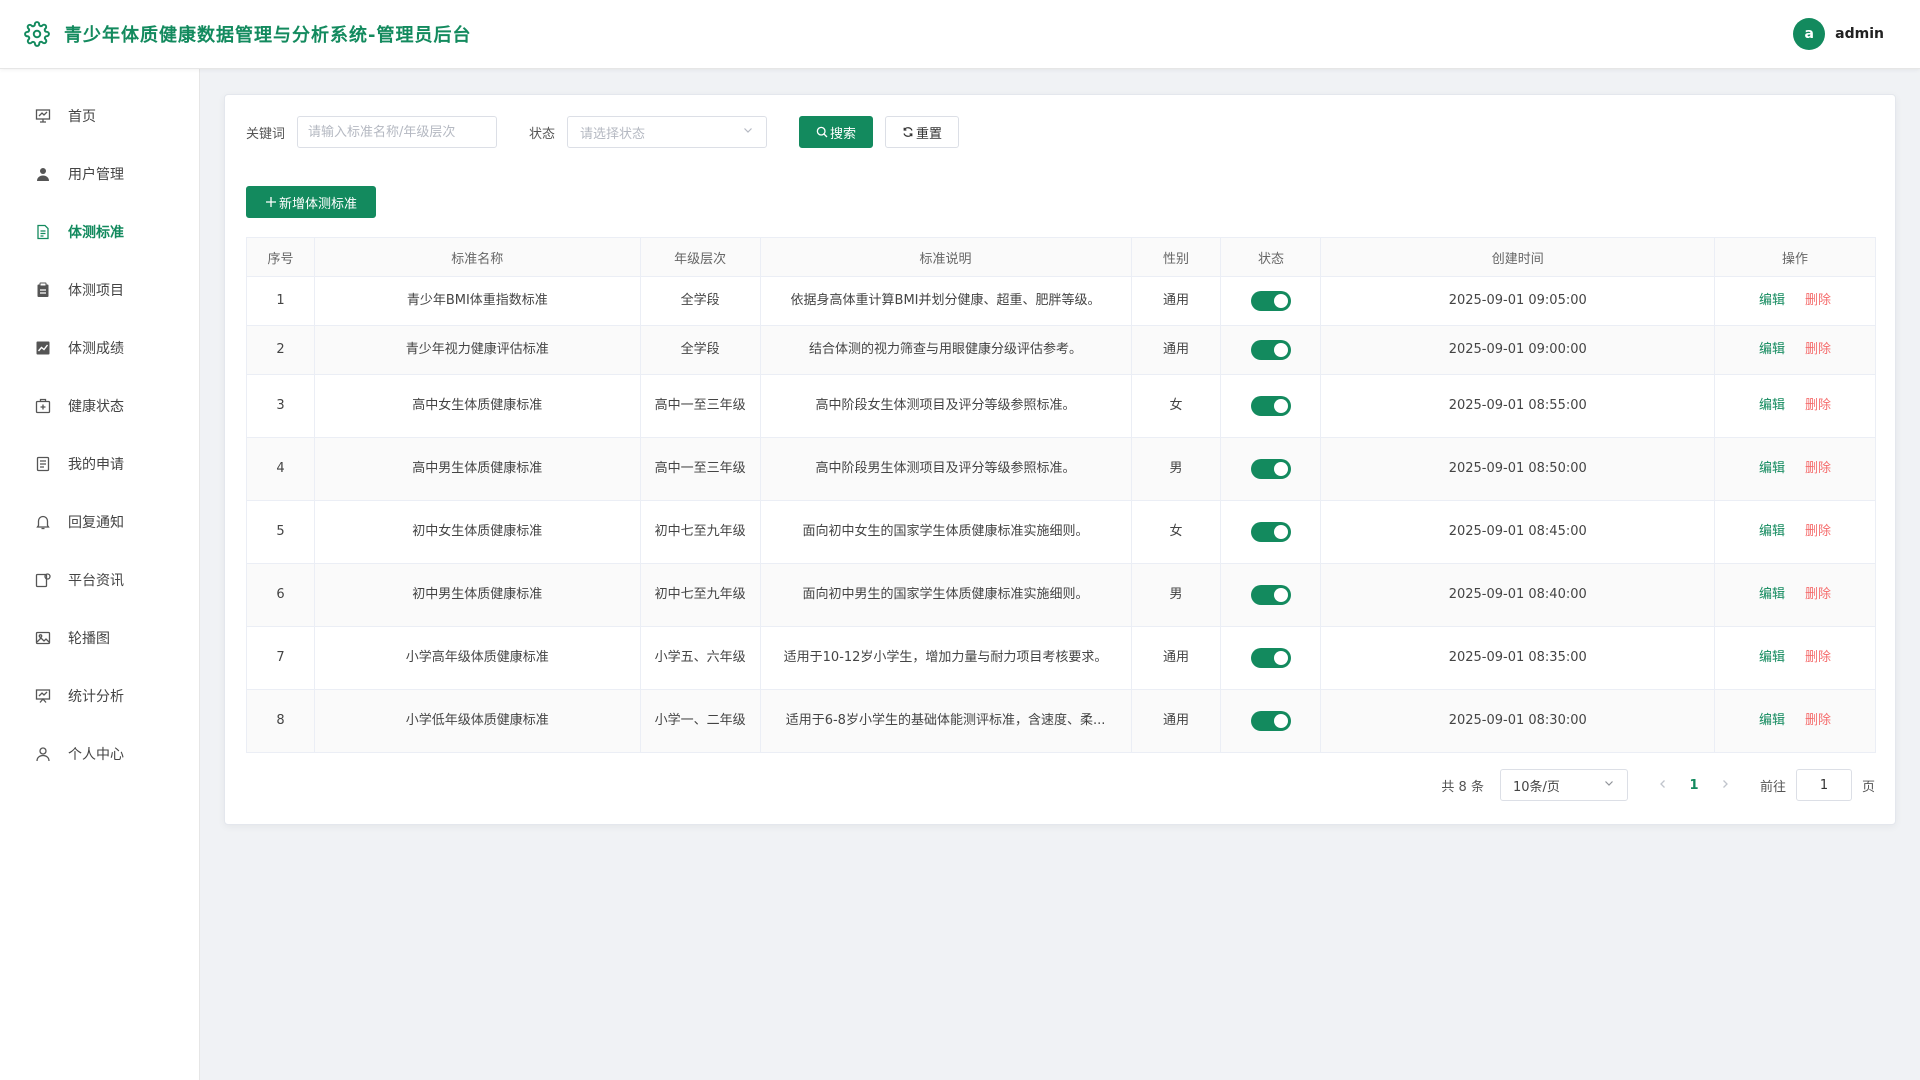 Image resolution: width=1920 pixels, height=1080 pixels. Describe the element at coordinates (477, 721) in the screenshot. I see `cell-name: 小学低年级体质健康标准` at that location.